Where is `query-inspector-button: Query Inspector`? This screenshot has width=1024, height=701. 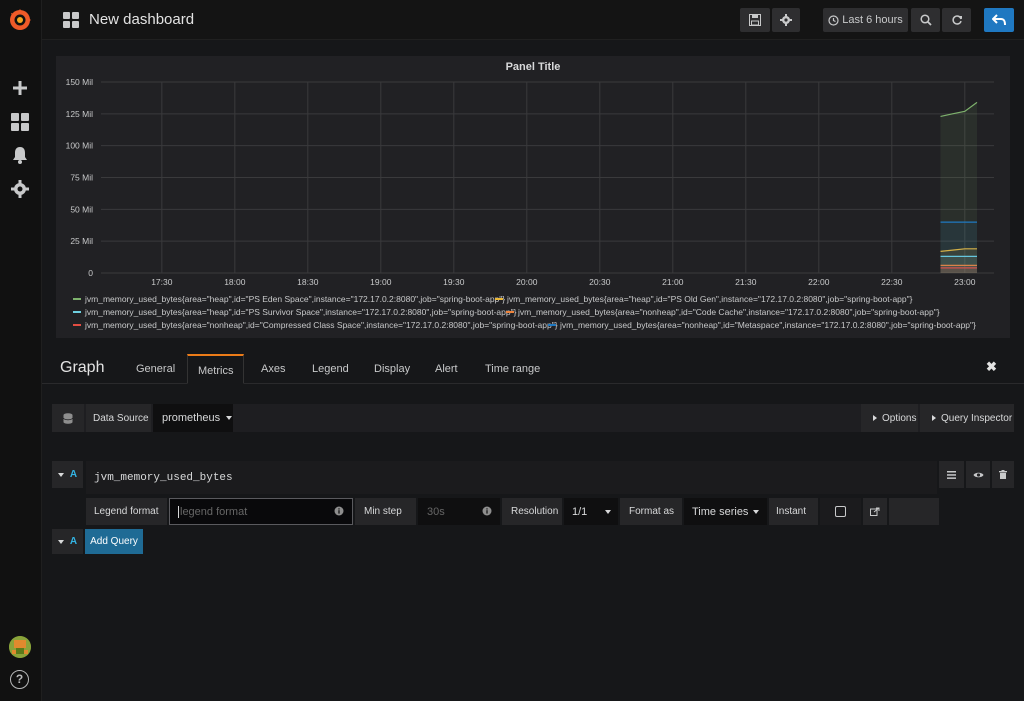
query-inspector-button: Query Inspector is located at coordinates (967, 418).